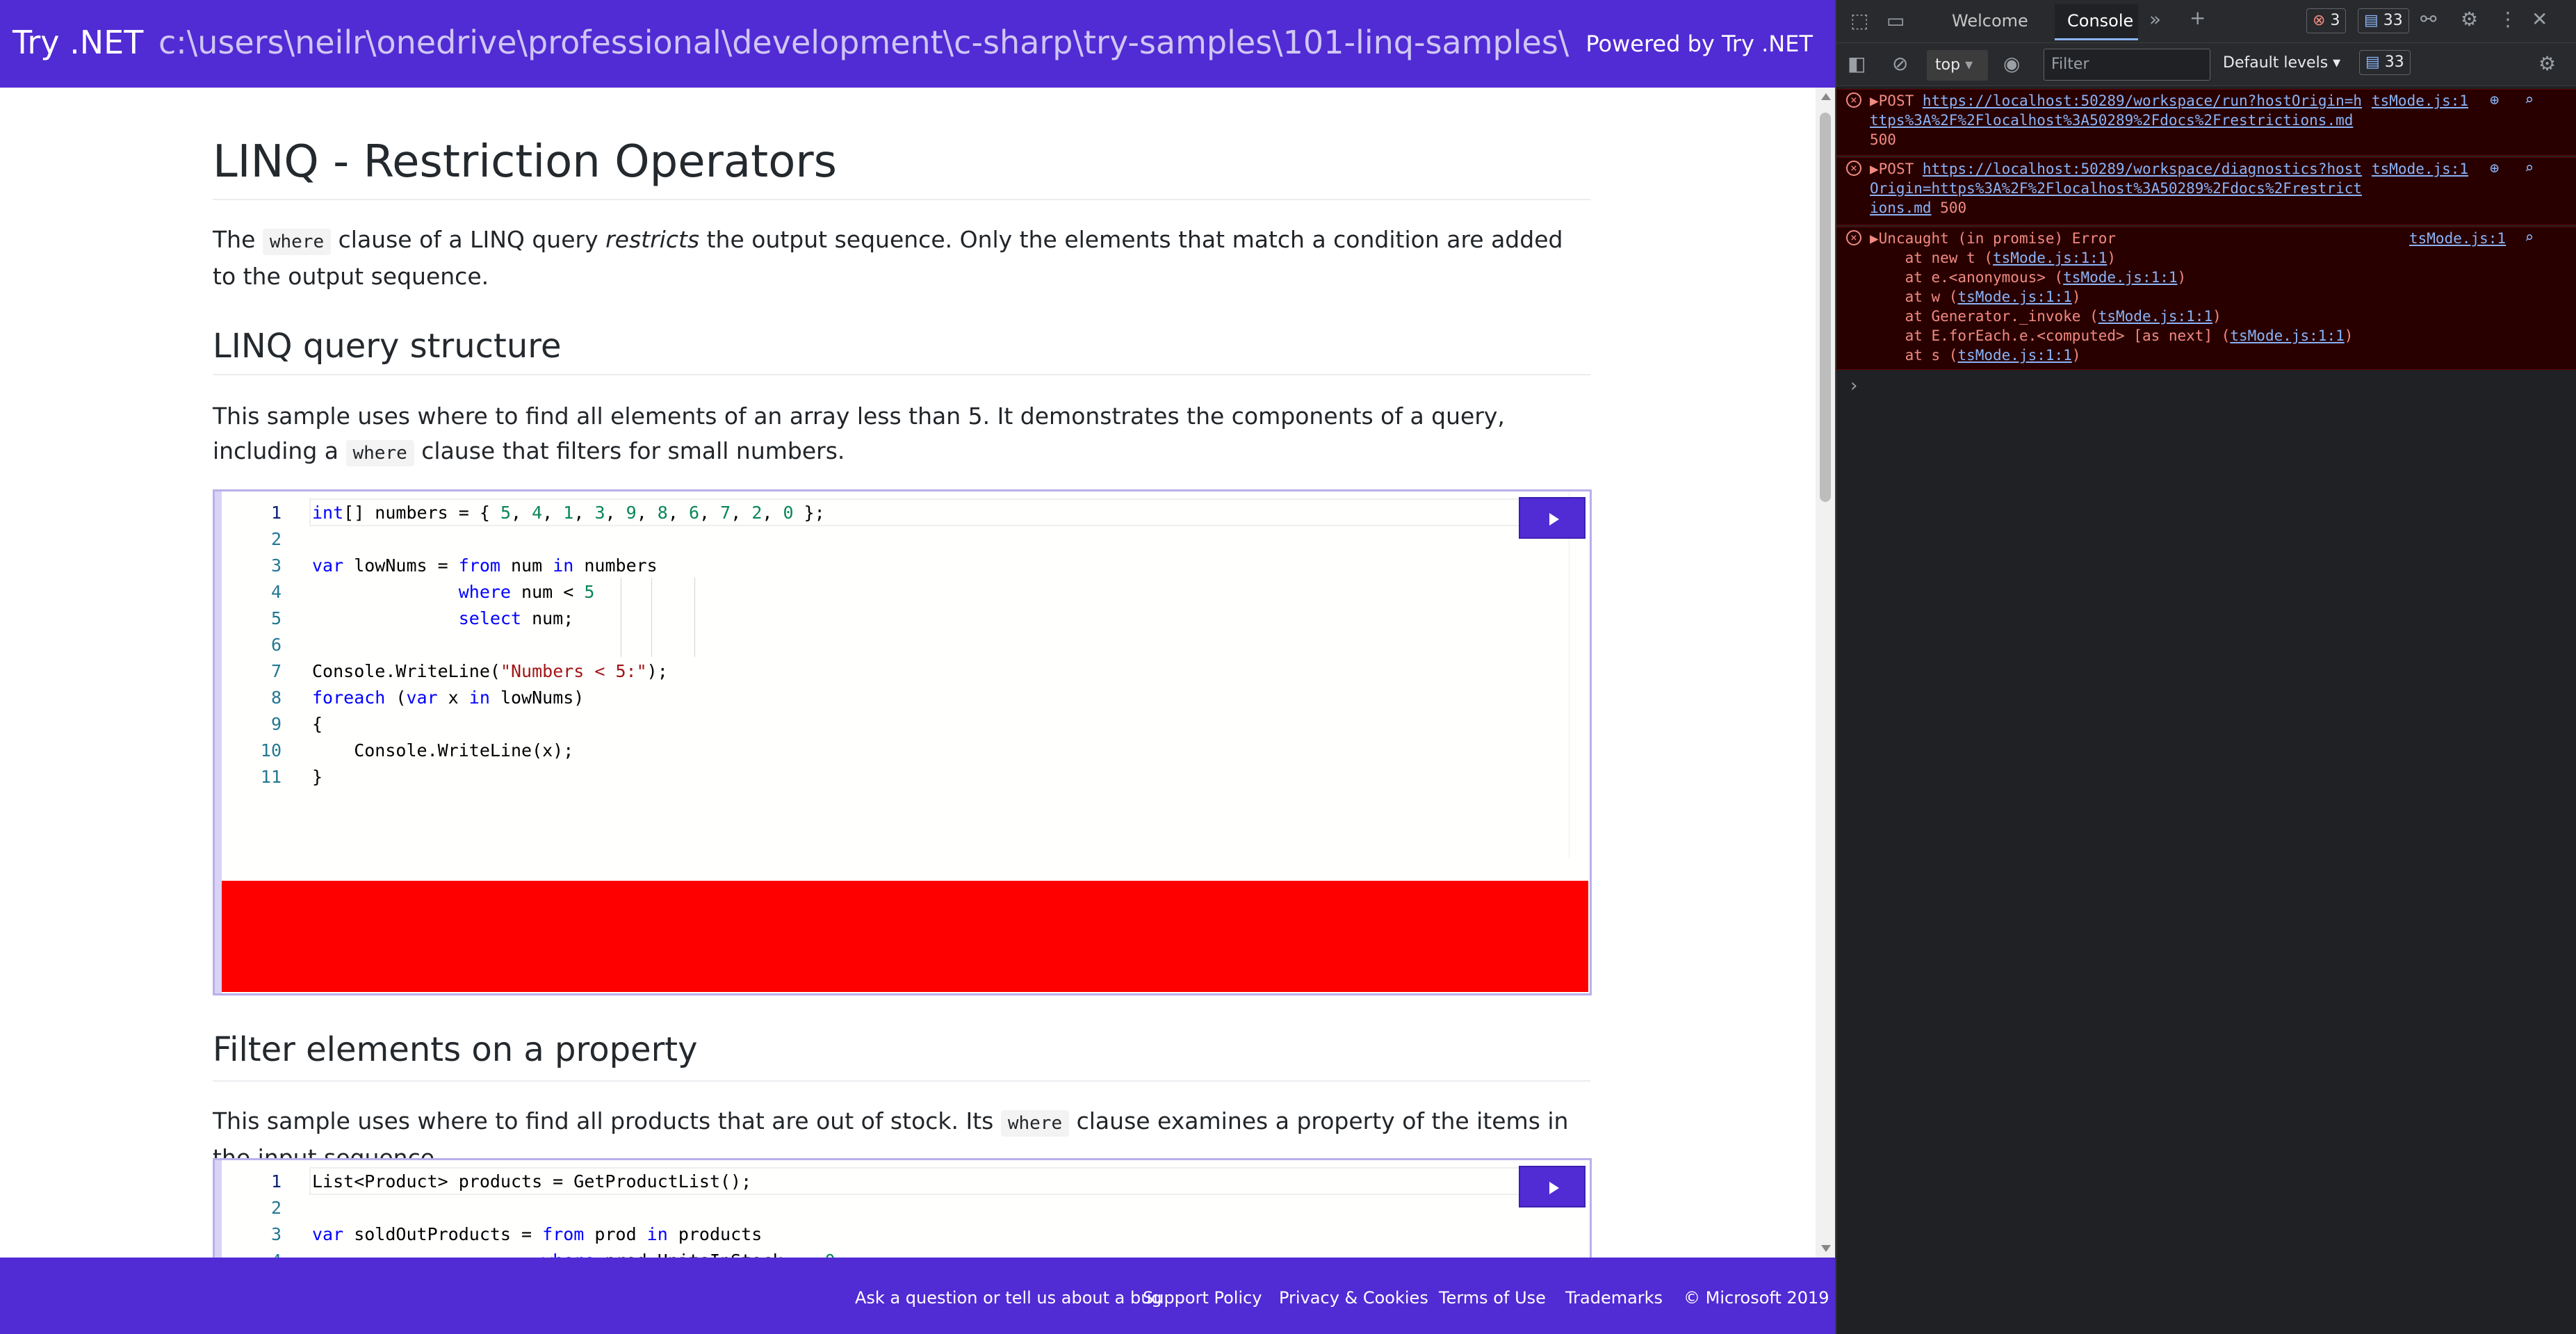 This screenshot has height=1334, width=2576. I want to click on chevron-down-icon: ▾, so click(1969, 65).